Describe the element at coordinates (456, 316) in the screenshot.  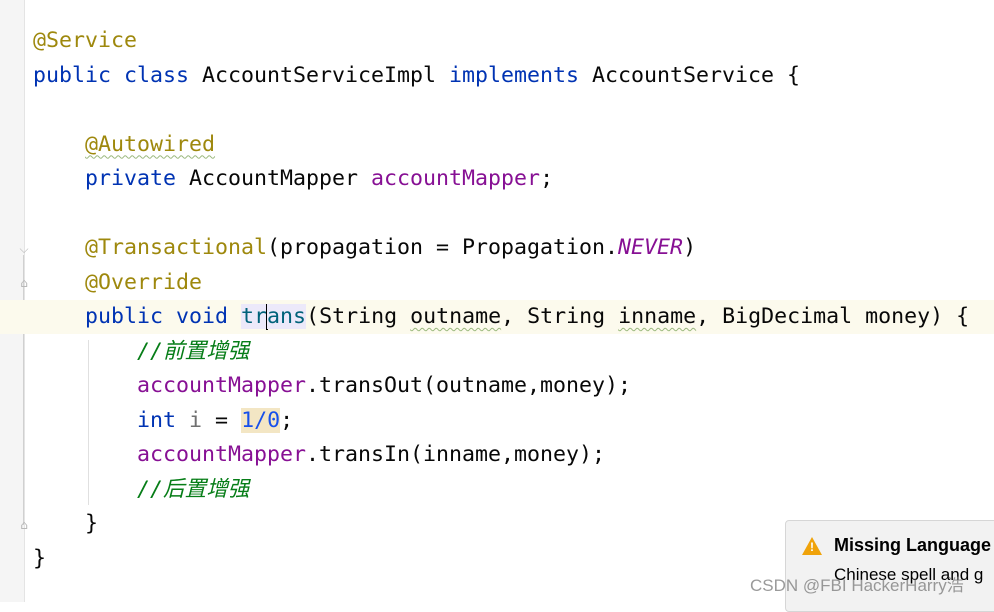
I see `code-token: outname` at that location.